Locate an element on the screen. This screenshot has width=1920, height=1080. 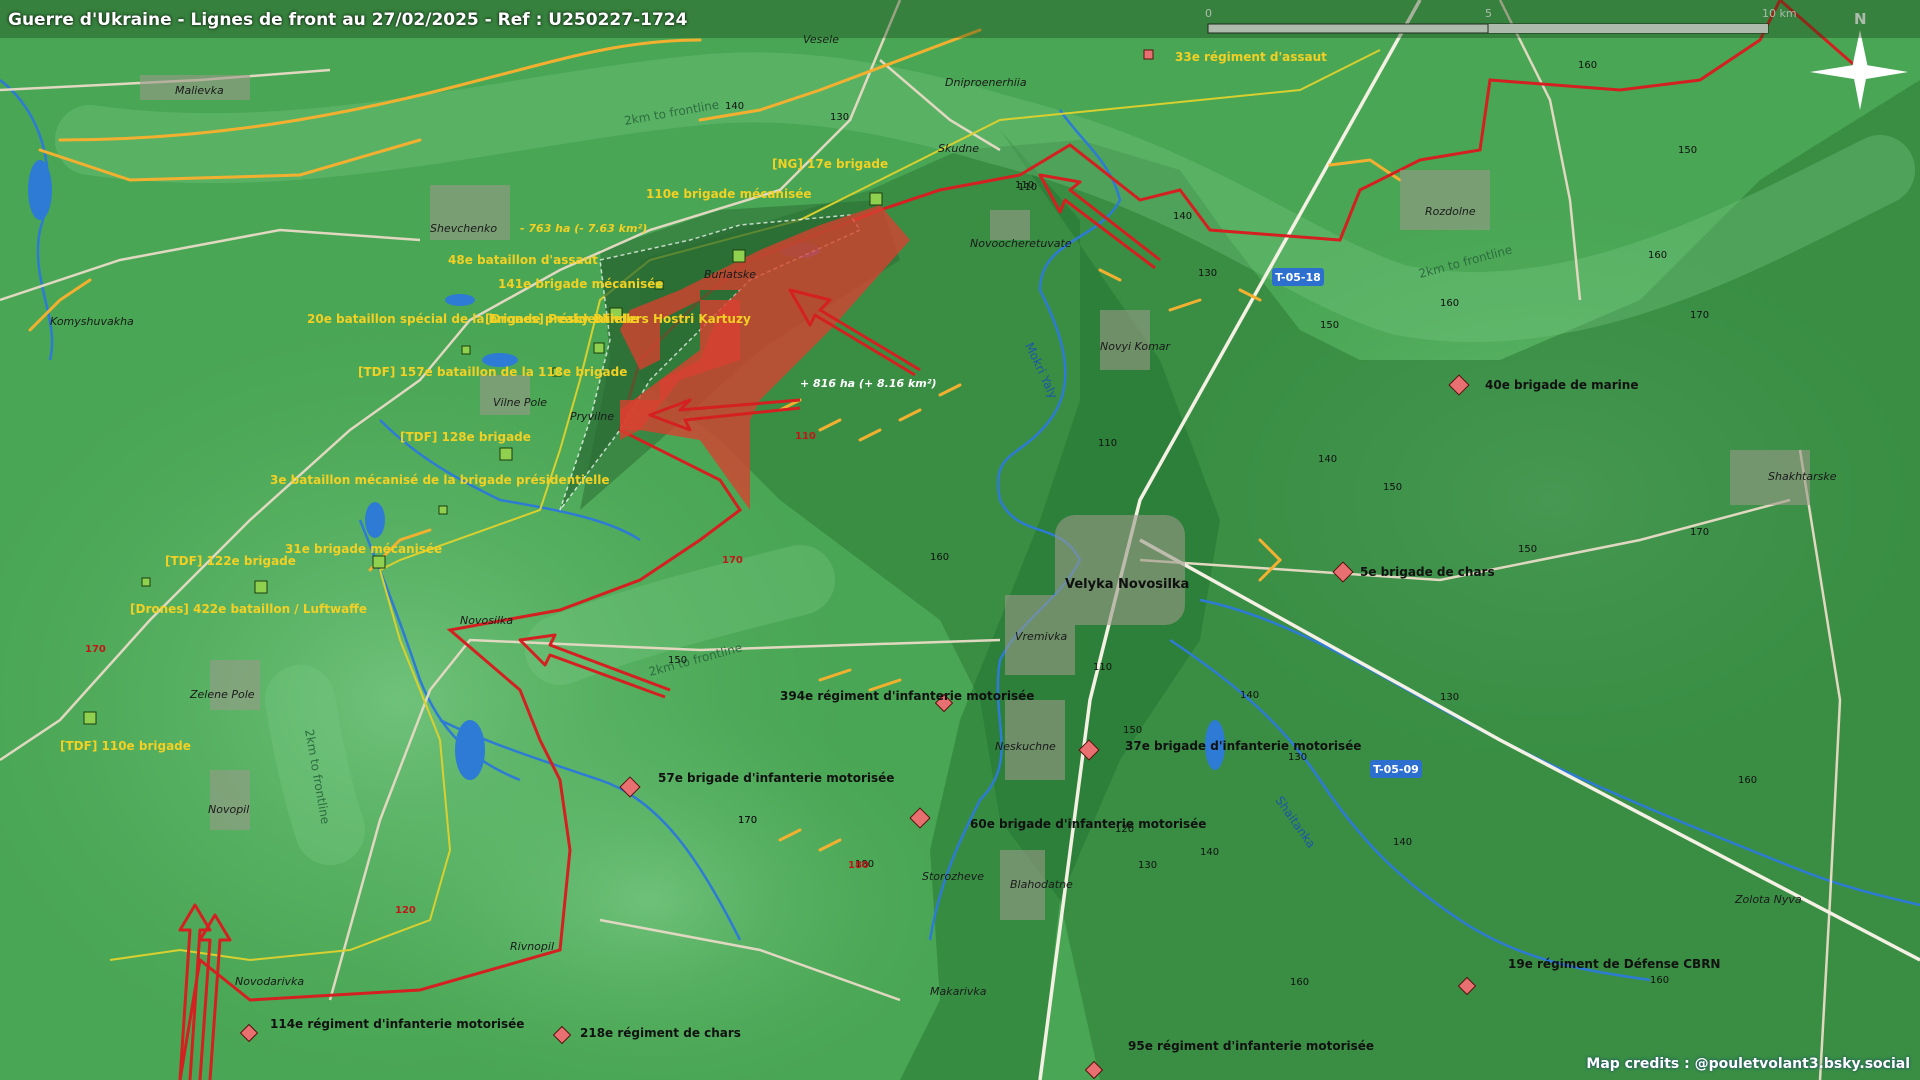
town-label: Blahodatne is located at coordinates (1041, 884).